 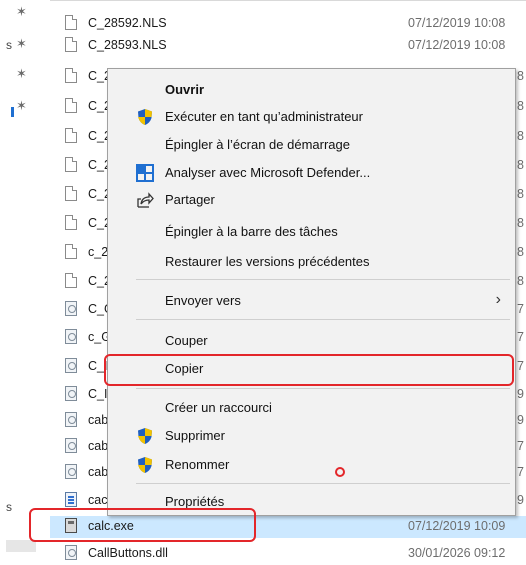 What do you see at coordinates (203, 300) in the screenshot?
I see `menu-item-label: Envoyer vers` at bounding box center [203, 300].